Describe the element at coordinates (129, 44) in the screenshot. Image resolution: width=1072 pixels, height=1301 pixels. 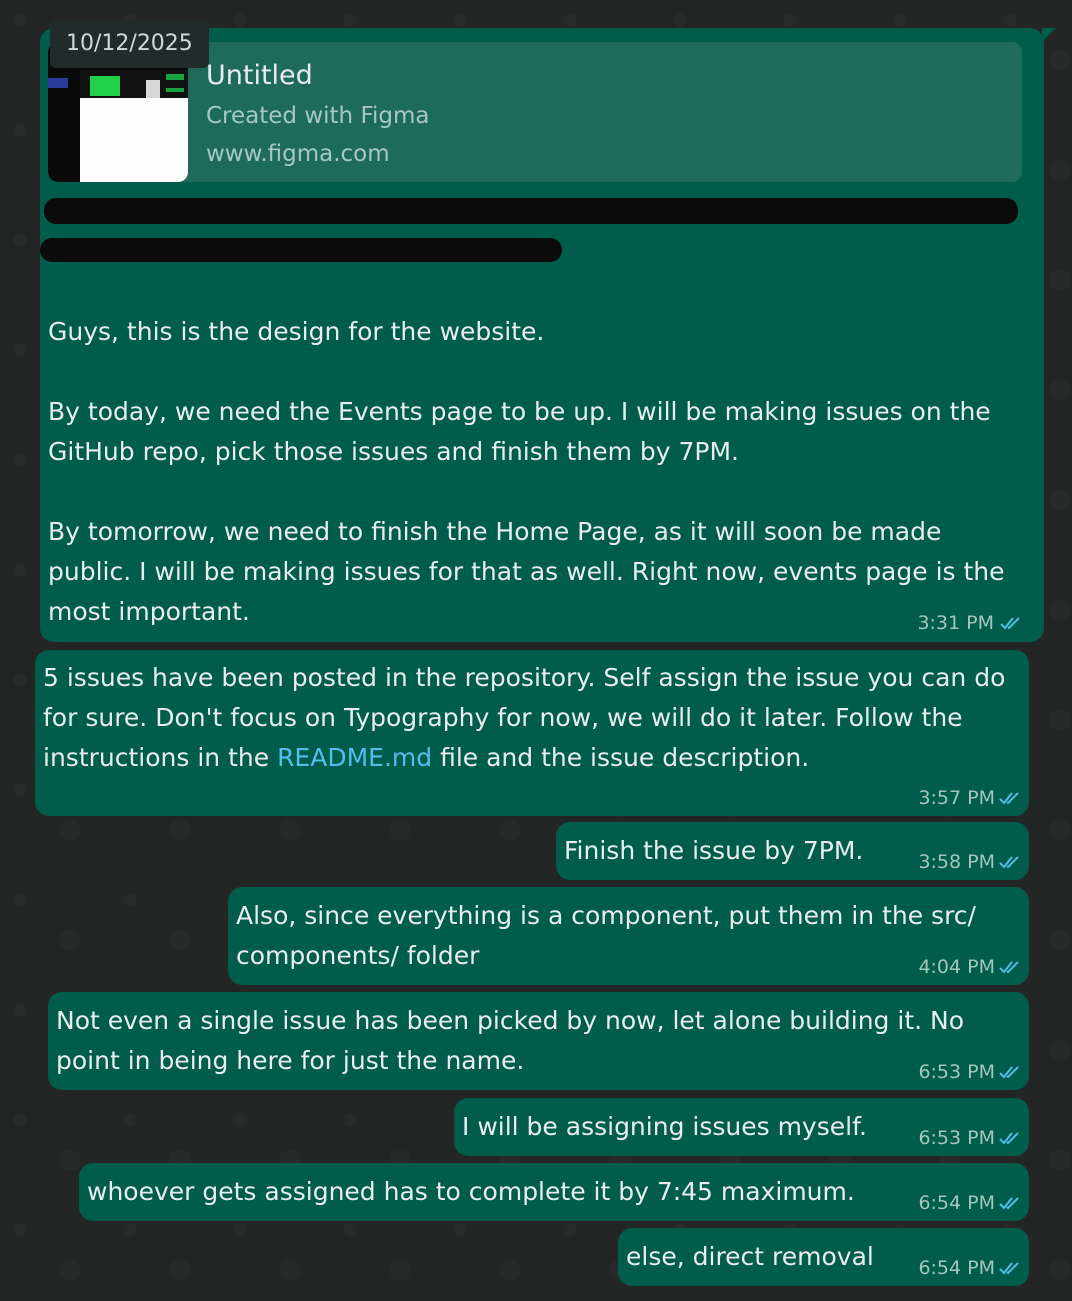
I see `date-chip: 10/12/2025` at that location.